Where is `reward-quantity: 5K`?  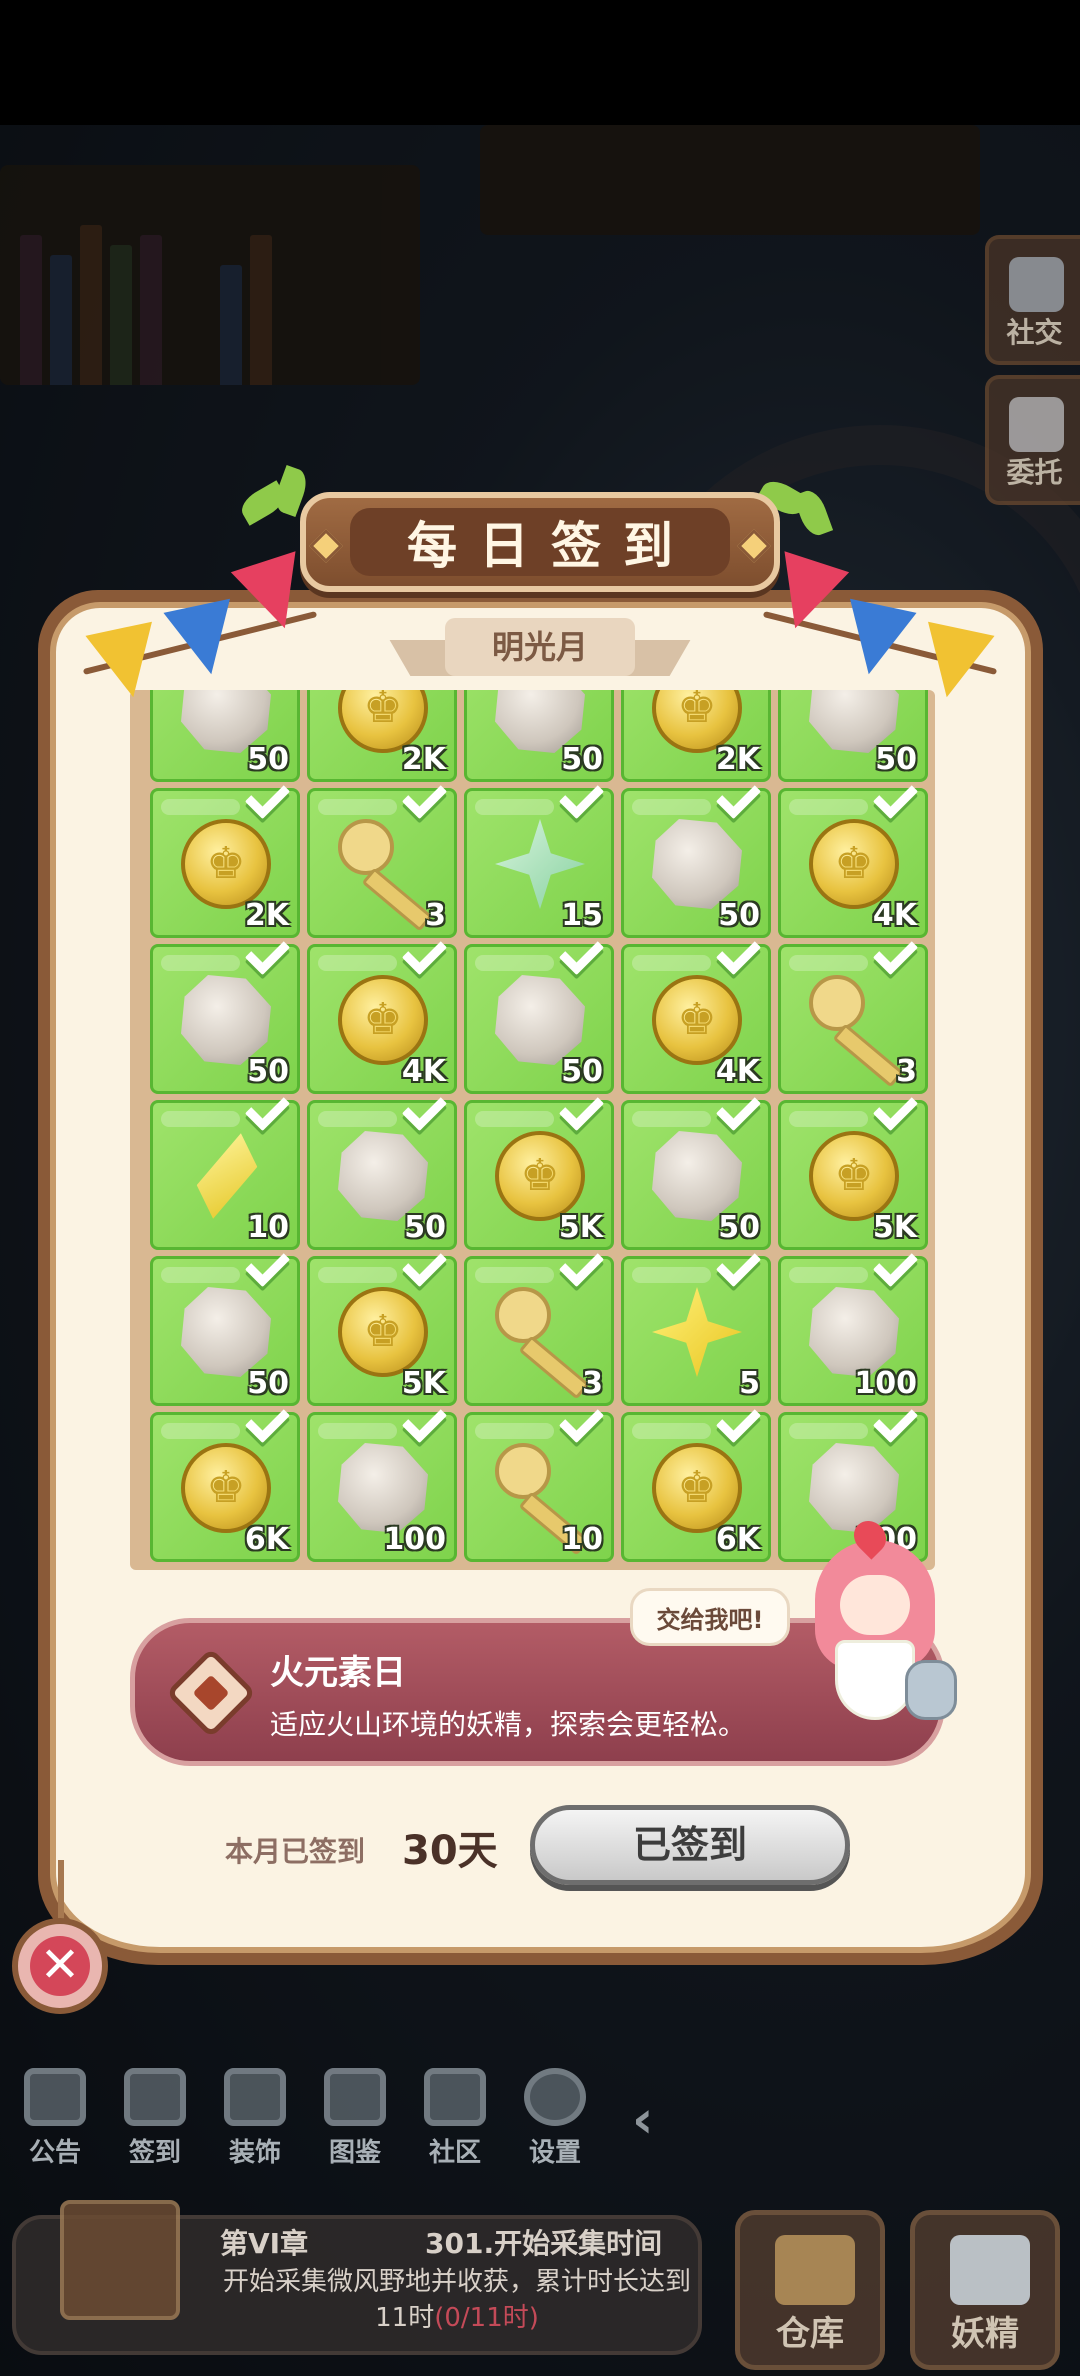
reward-quantity: 5K is located at coordinates (423, 1383).